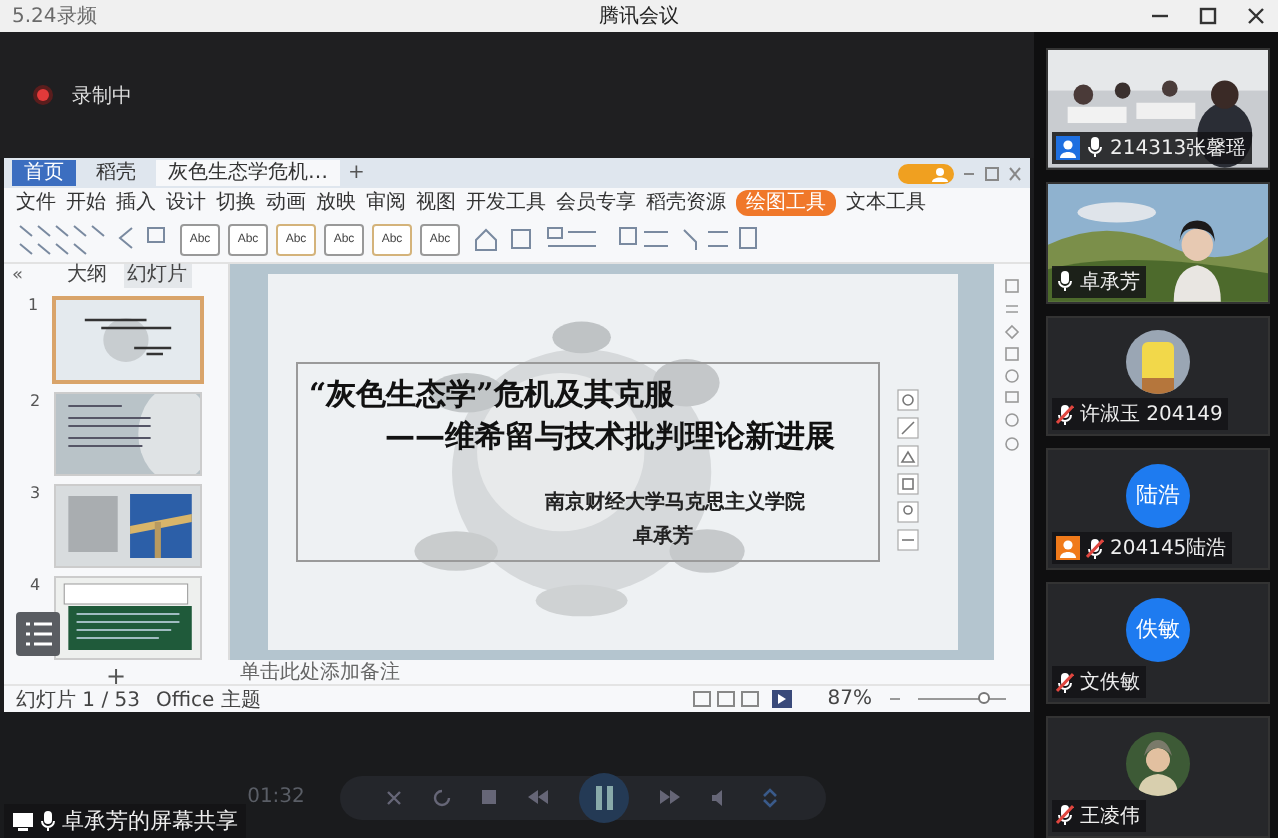 This screenshot has width=1278, height=838. Describe the element at coordinates (436, 203) in the screenshot. I see `ribbon-tab: 视图` at that location.